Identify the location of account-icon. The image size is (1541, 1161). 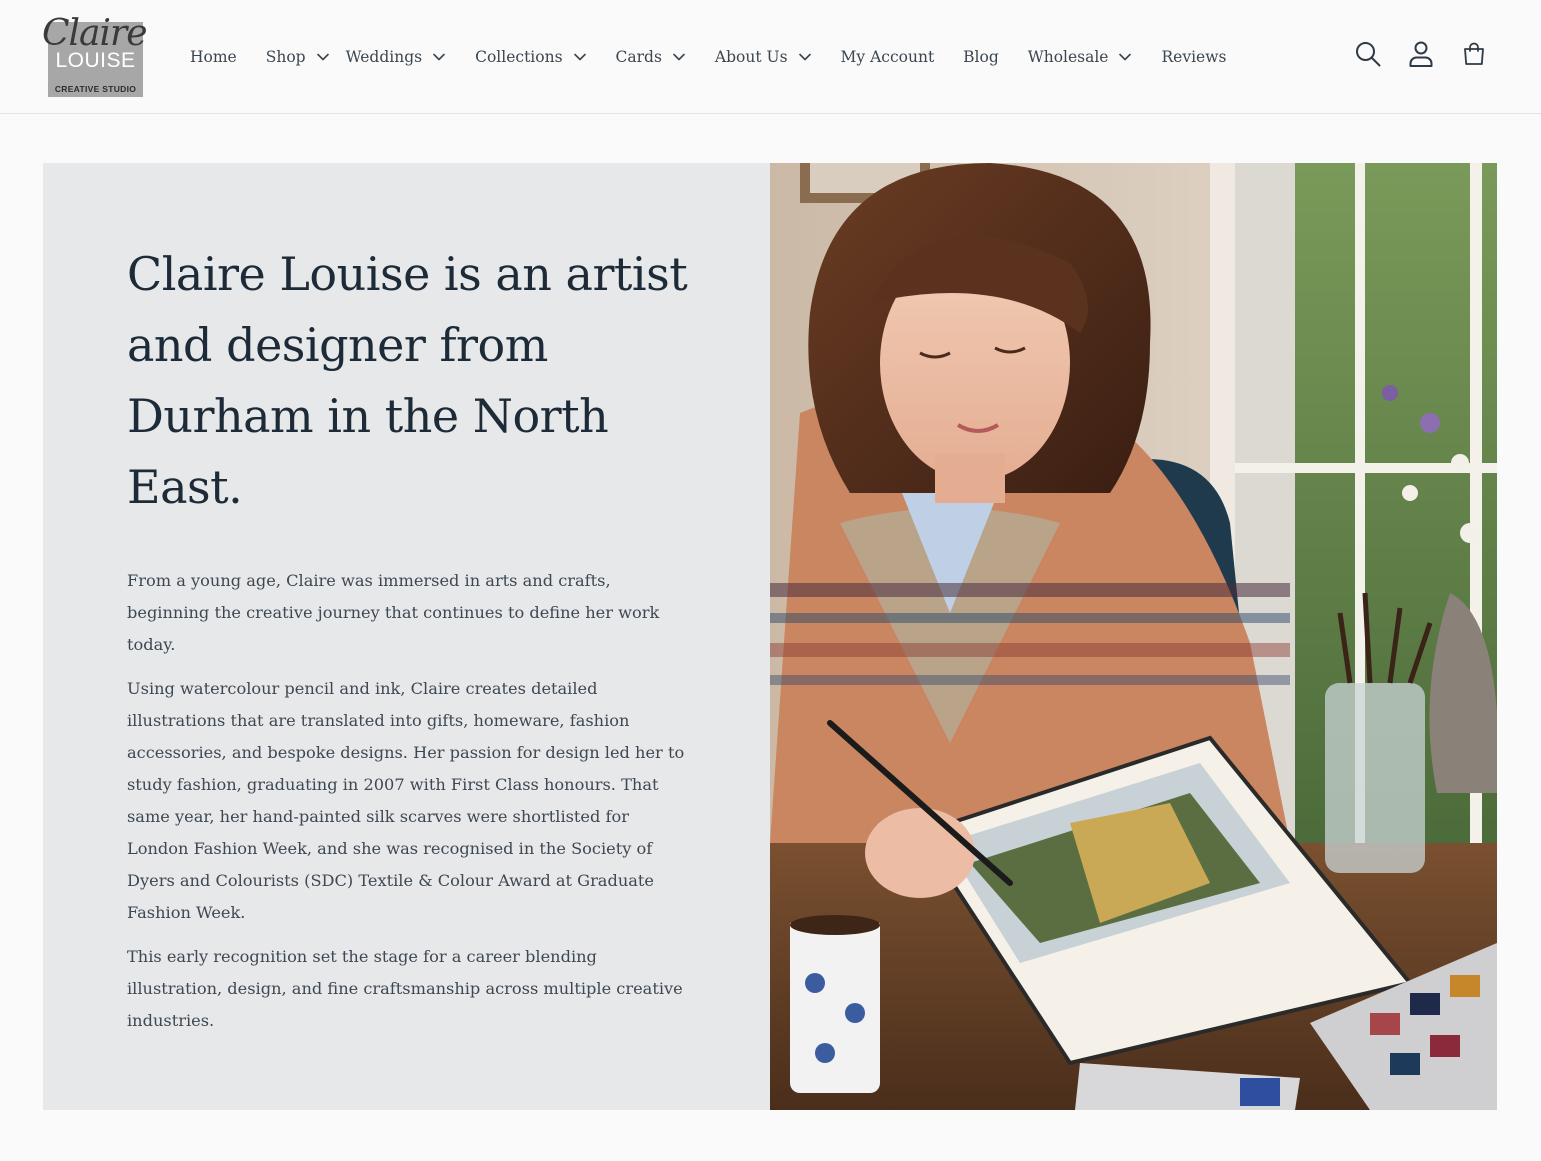
(1421, 54).